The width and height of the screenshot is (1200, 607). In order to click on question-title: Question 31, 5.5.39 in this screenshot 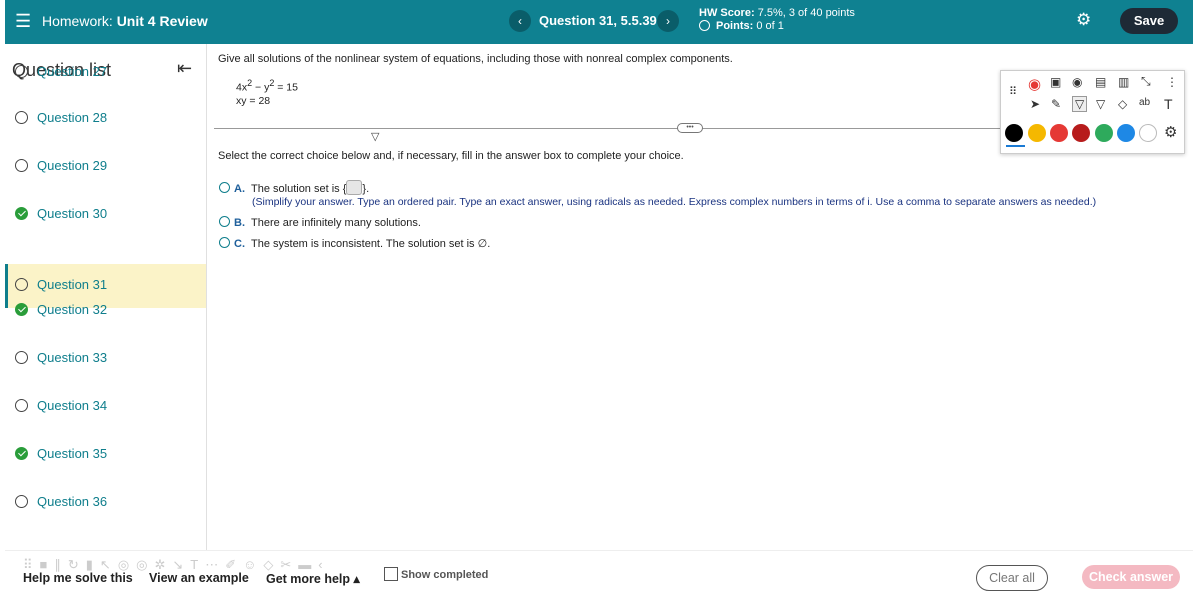, I will do `click(598, 20)`.